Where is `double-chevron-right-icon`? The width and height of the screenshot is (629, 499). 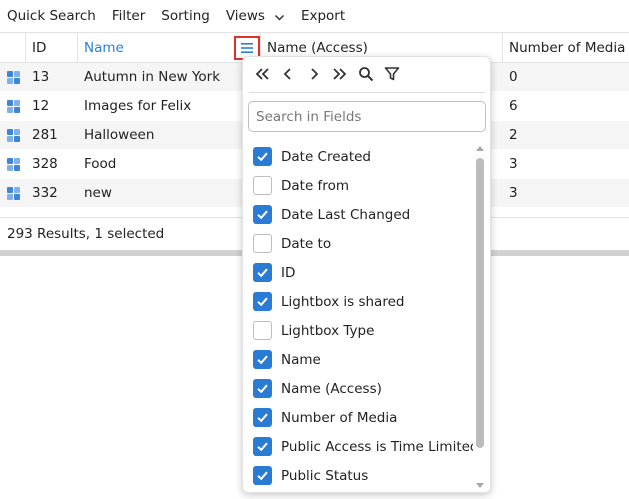
double-chevron-right-icon is located at coordinates (340, 74).